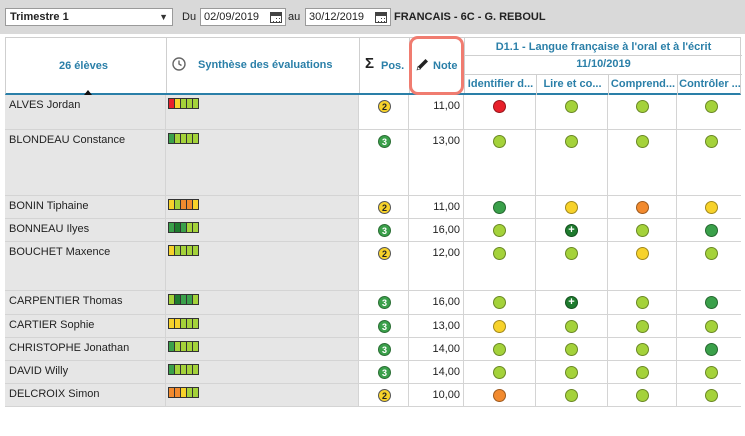  I want to click on student-name: ALVES Jordan, so click(85, 112).